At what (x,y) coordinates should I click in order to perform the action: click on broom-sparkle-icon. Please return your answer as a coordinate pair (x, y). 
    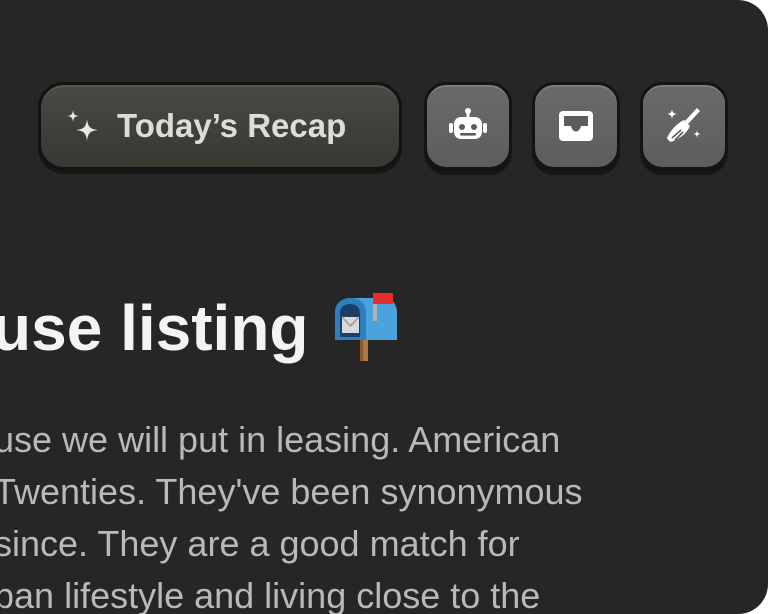
    Looking at the image, I should click on (684, 126).